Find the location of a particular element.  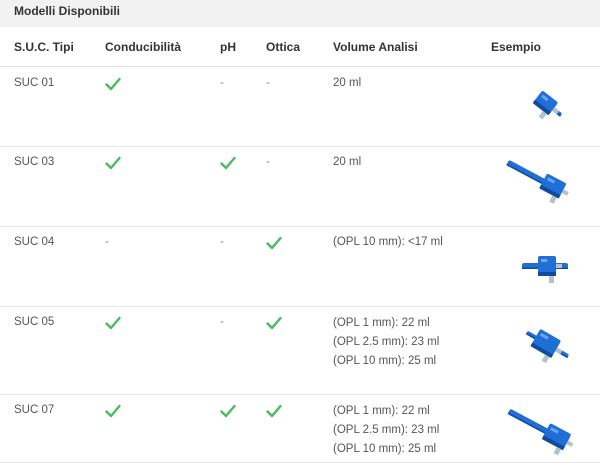

cell-tipo: SUC 03 is located at coordinates (34, 162).